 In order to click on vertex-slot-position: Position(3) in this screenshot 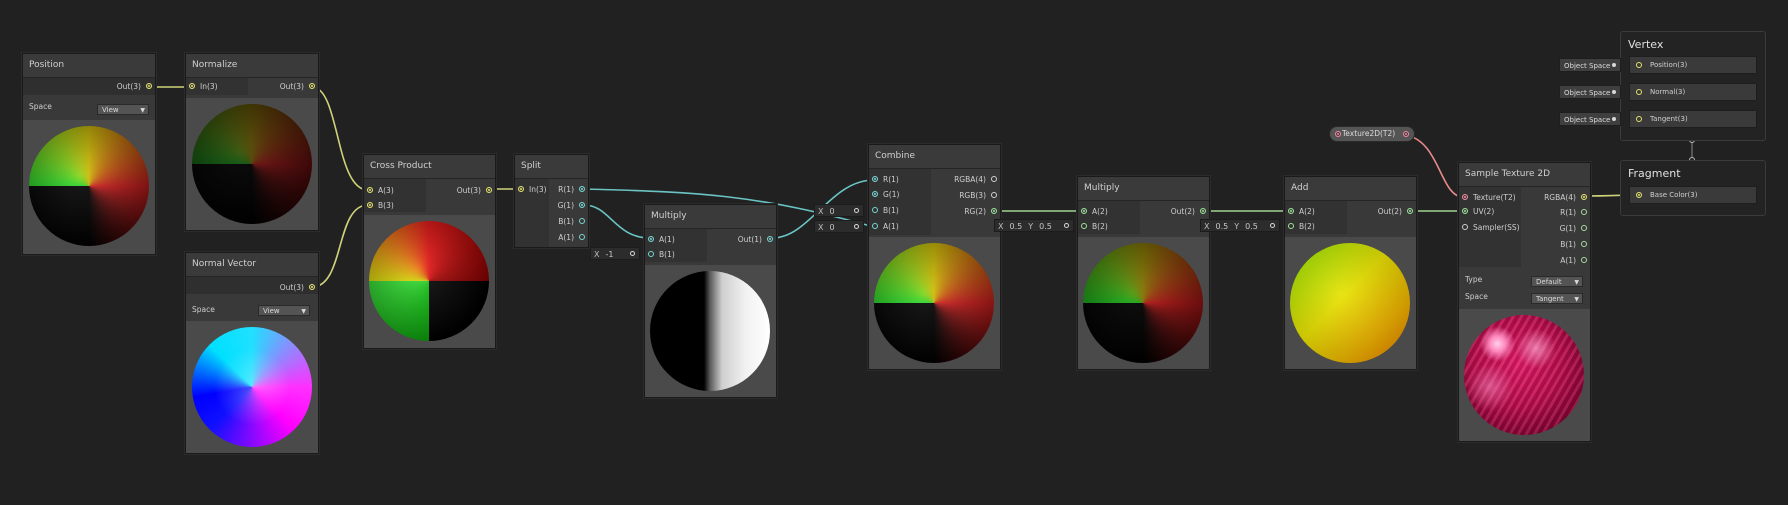, I will do `click(1693, 65)`.